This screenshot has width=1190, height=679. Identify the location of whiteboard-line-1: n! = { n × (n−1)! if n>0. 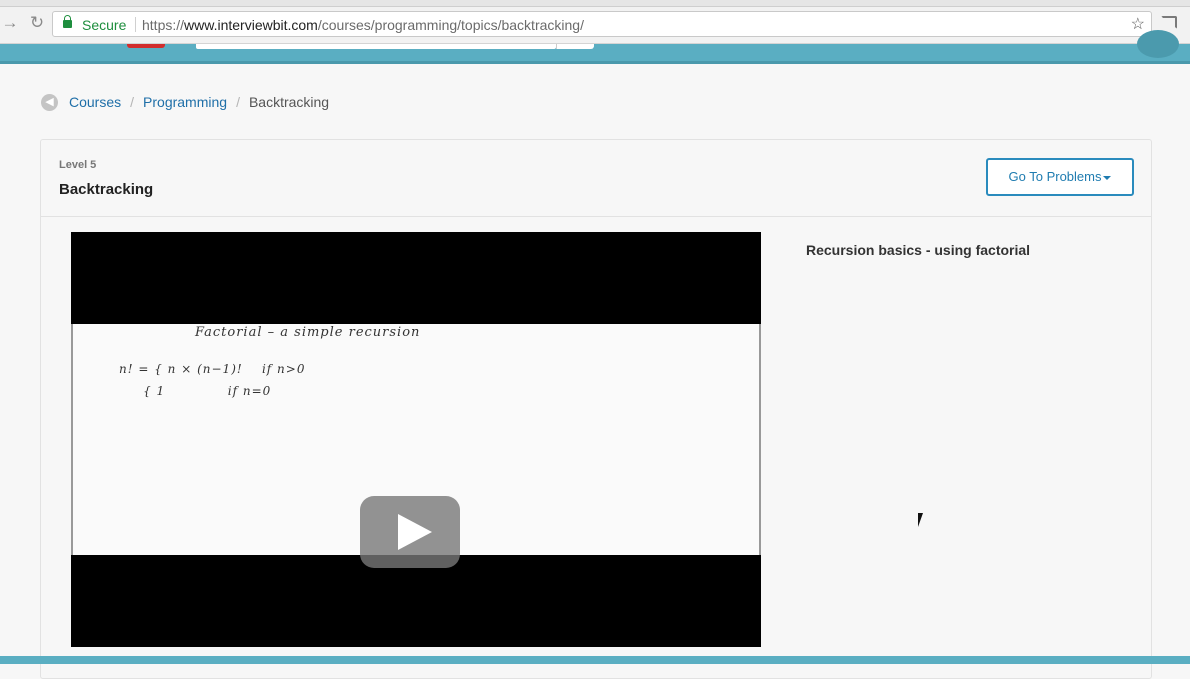
(212, 369).